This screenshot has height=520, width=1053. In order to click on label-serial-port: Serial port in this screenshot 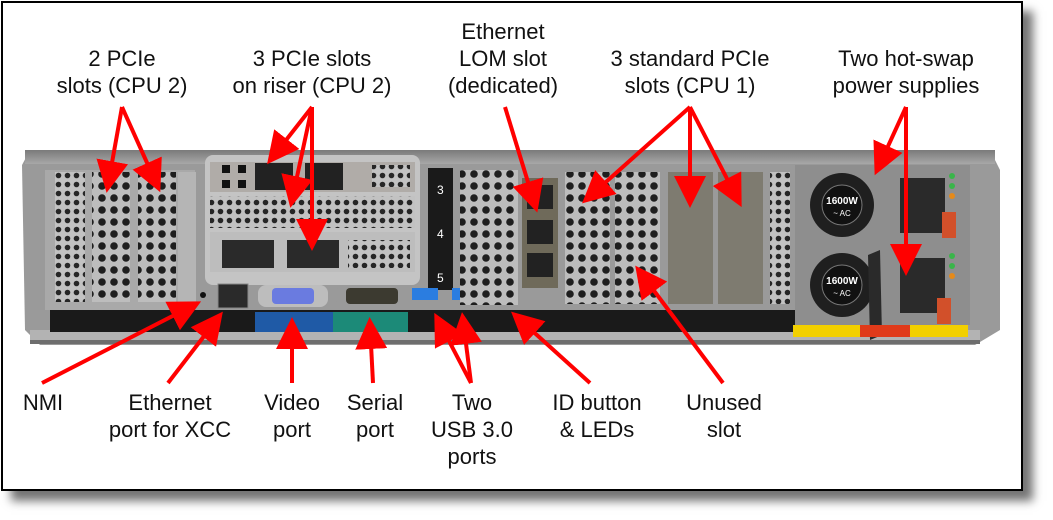, I will do `click(375, 416)`.